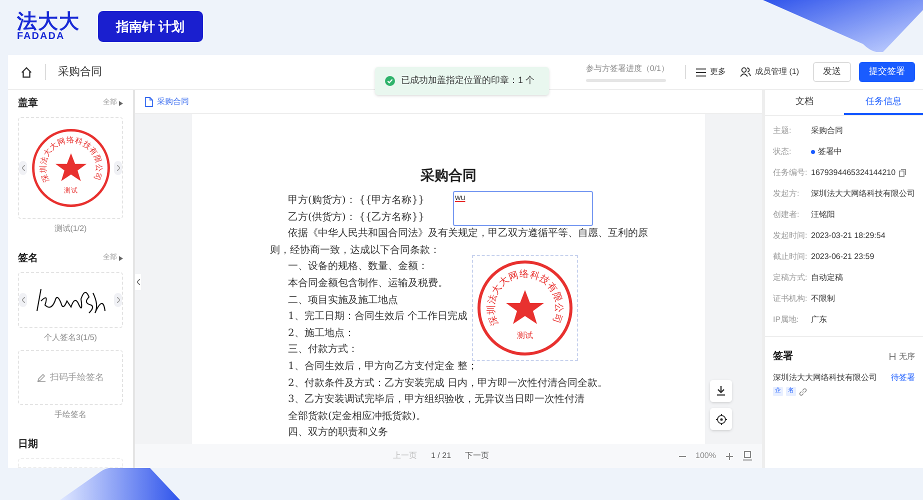 This screenshot has width=923, height=500. What do you see at coordinates (823, 299) in the screenshot?
I see `field-value: 不限制` at bounding box center [823, 299].